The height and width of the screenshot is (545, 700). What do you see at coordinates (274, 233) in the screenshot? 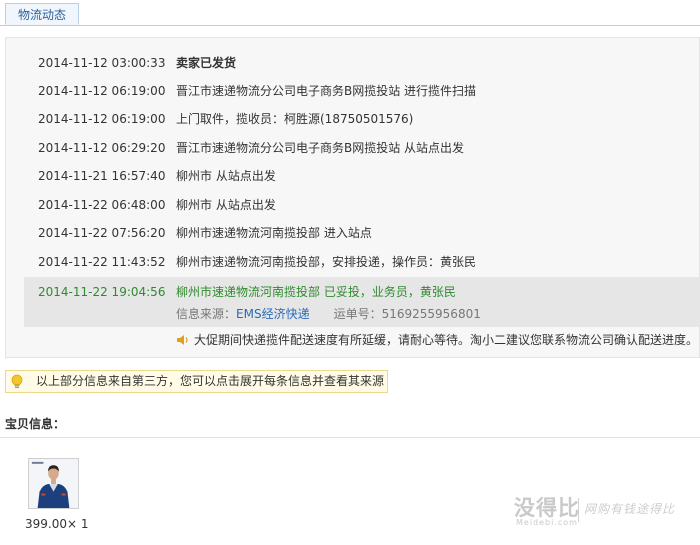
I see `event-desc: 柳州市速递物流河南揽投部 进入站点` at bounding box center [274, 233].